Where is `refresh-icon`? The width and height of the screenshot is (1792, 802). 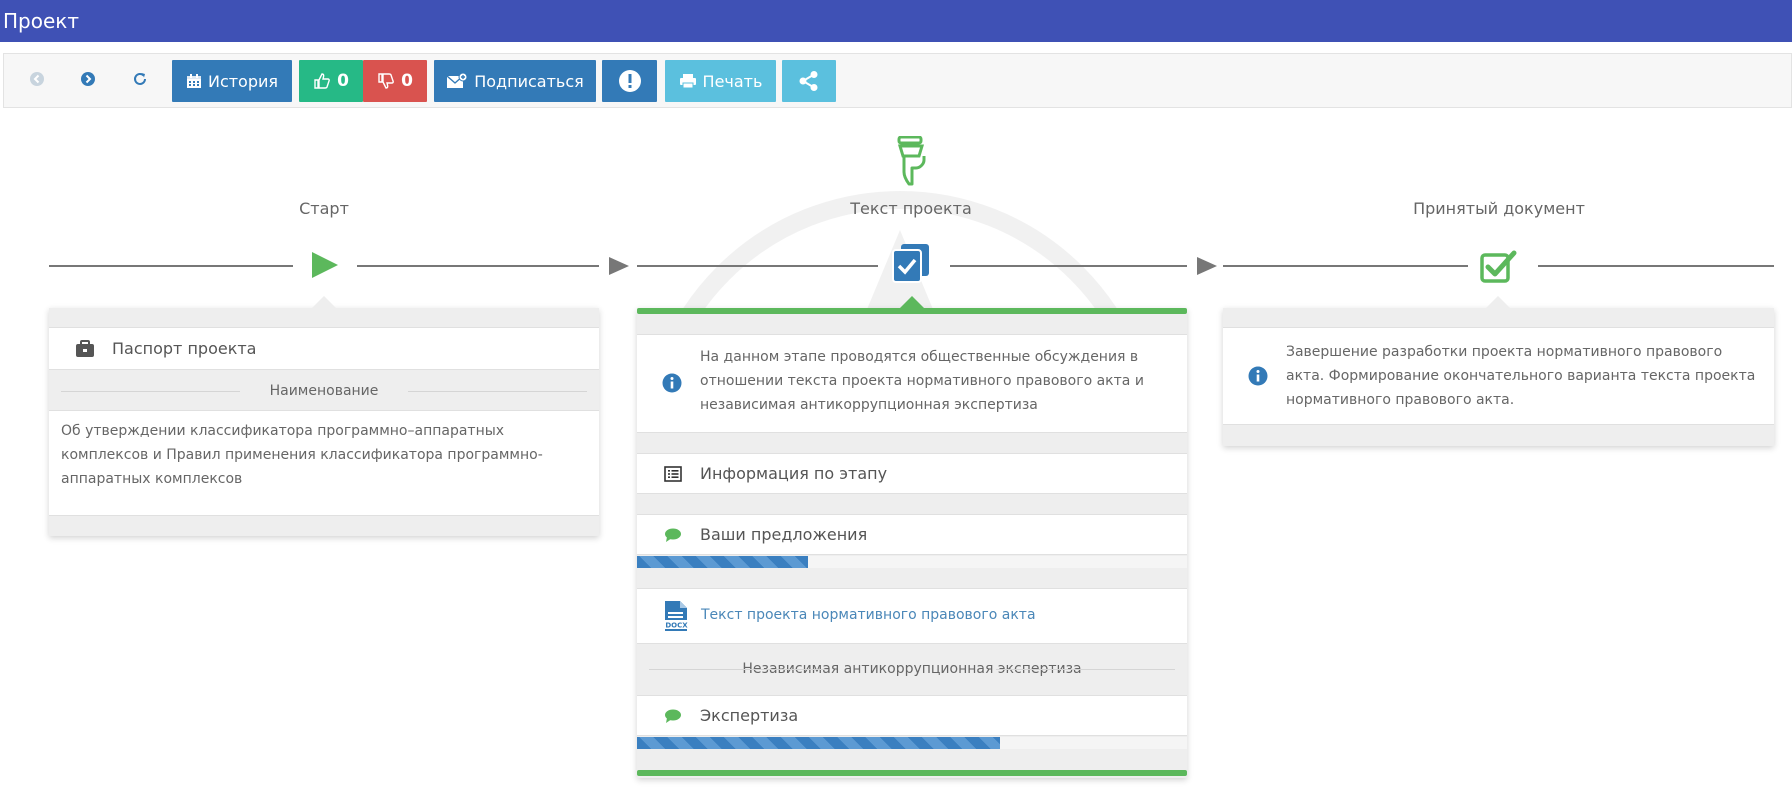
refresh-icon is located at coordinates (140, 79).